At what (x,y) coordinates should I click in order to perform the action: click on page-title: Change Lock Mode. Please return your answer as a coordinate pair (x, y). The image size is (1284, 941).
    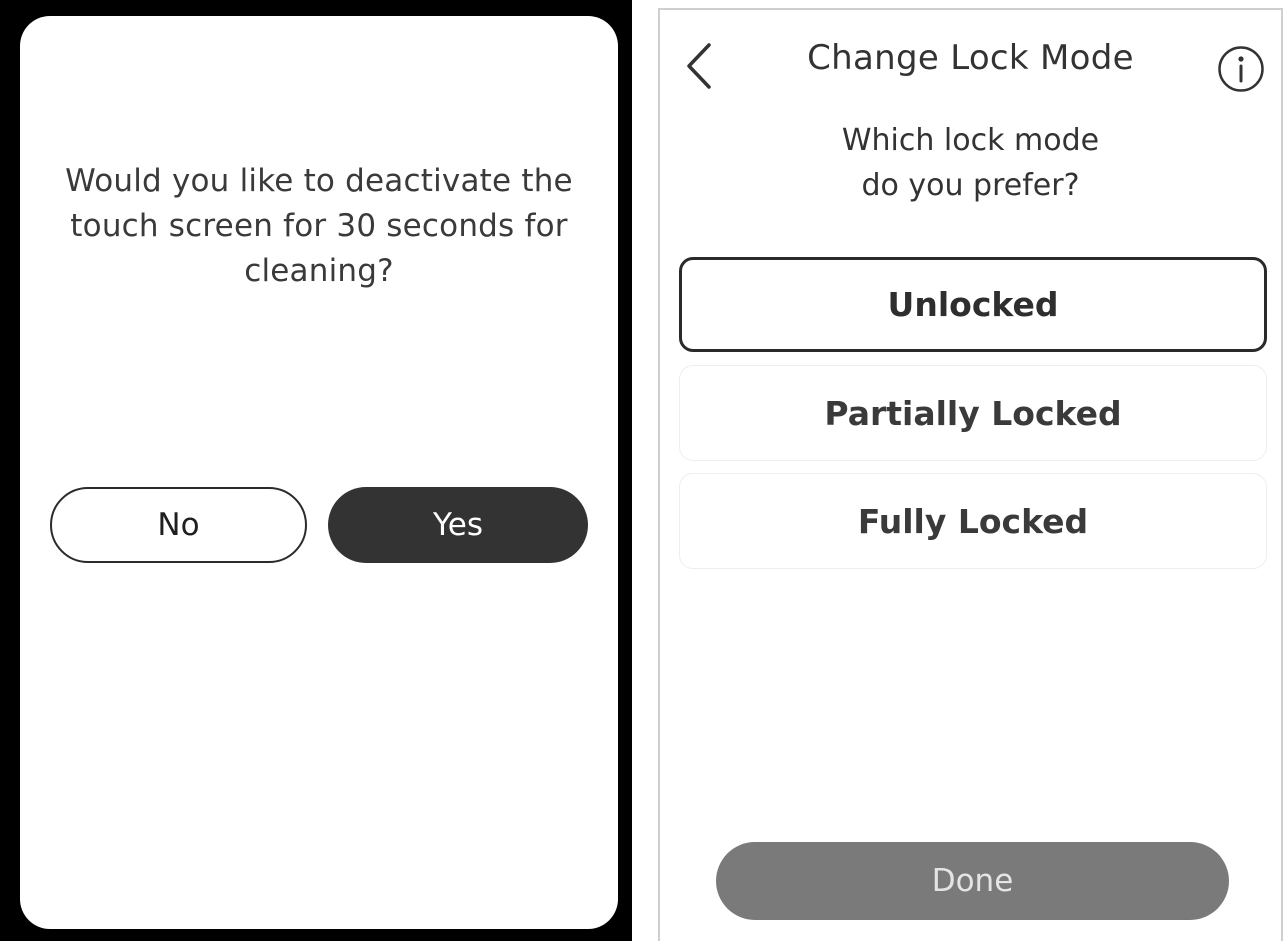
    Looking at the image, I should click on (970, 58).